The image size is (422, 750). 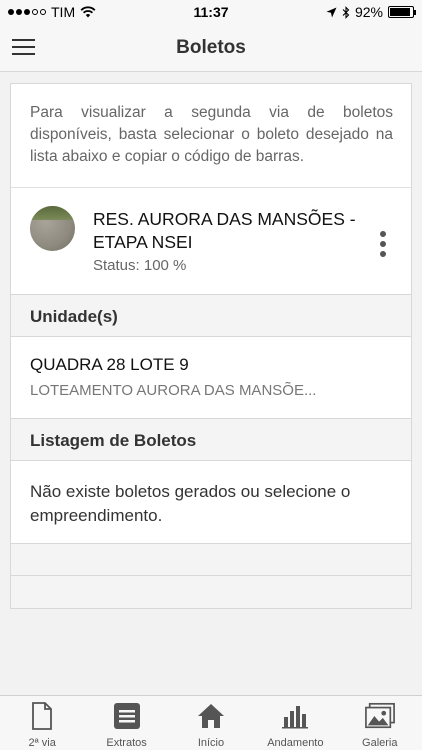 What do you see at coordinates (23, 47) in the screenshot?
I see `menu-icon` at bounding box center [23, 47].